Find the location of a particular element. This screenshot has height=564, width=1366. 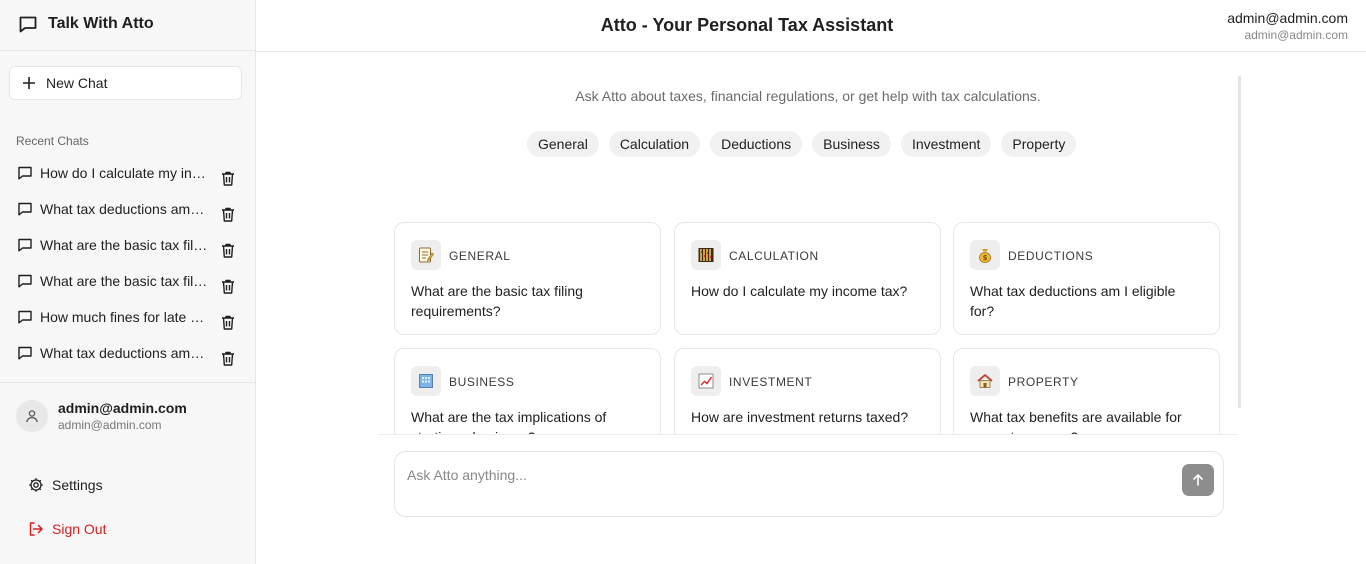

arrow-up-icon is located at coordinates (1198, 480).